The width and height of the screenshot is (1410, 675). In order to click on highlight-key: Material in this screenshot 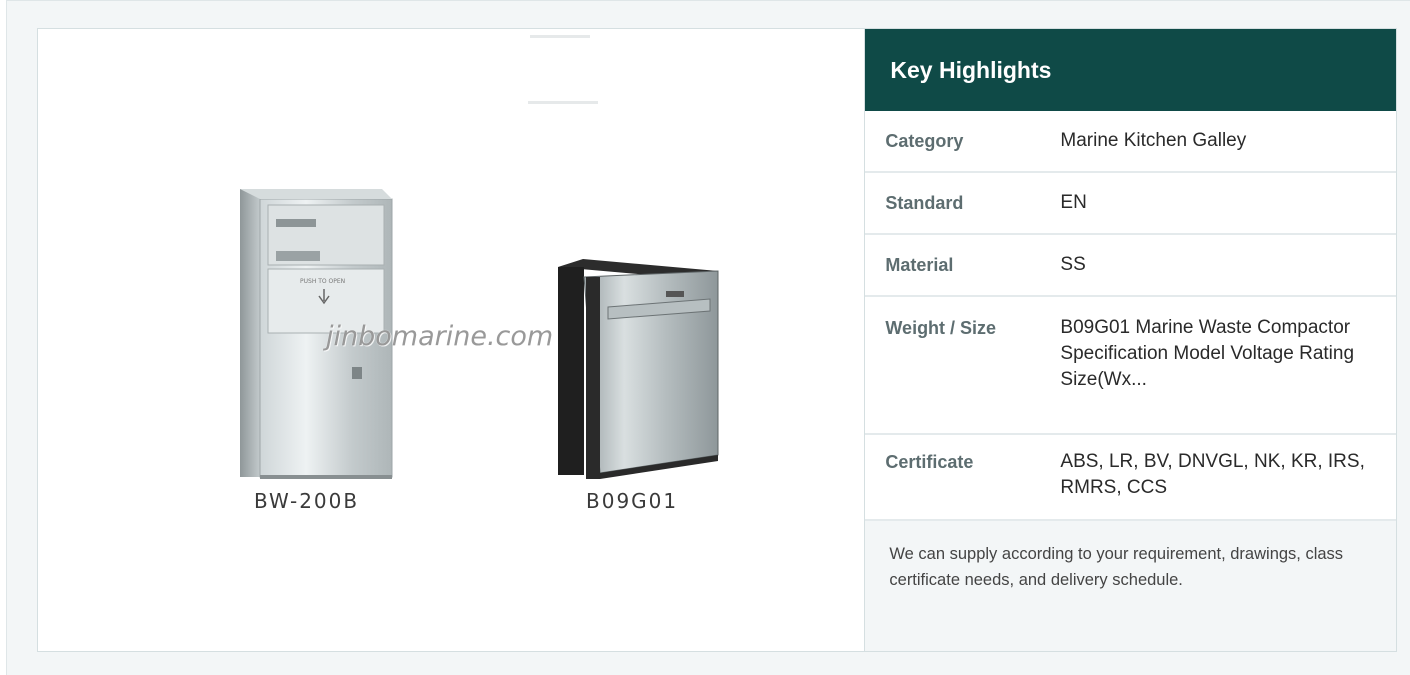, I will do `click(919, 265)`.